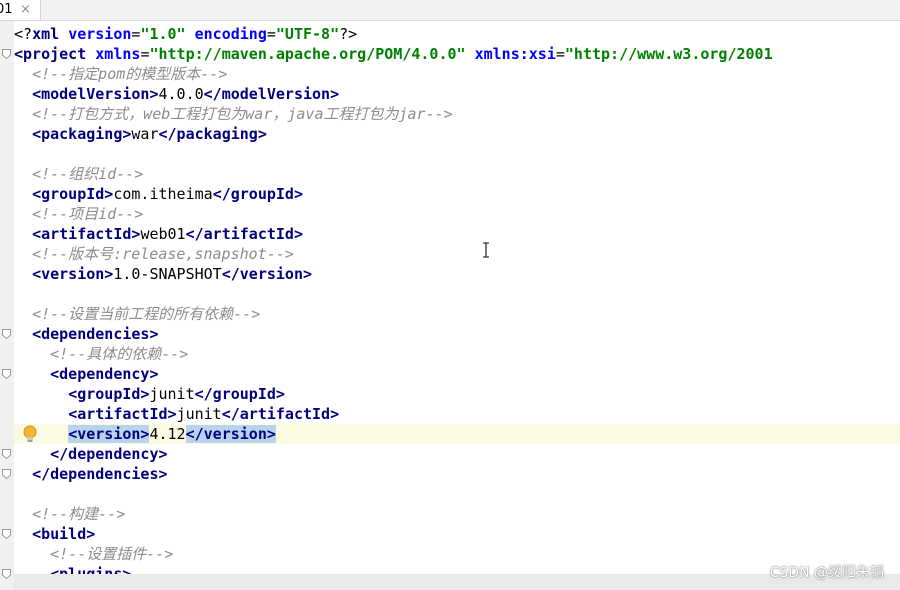 The height and width of the screenshot is (590, 900). Describe the element at coordinates (82, 134) in the screenshot. I see `xml-tag: <packaging>` at that location.